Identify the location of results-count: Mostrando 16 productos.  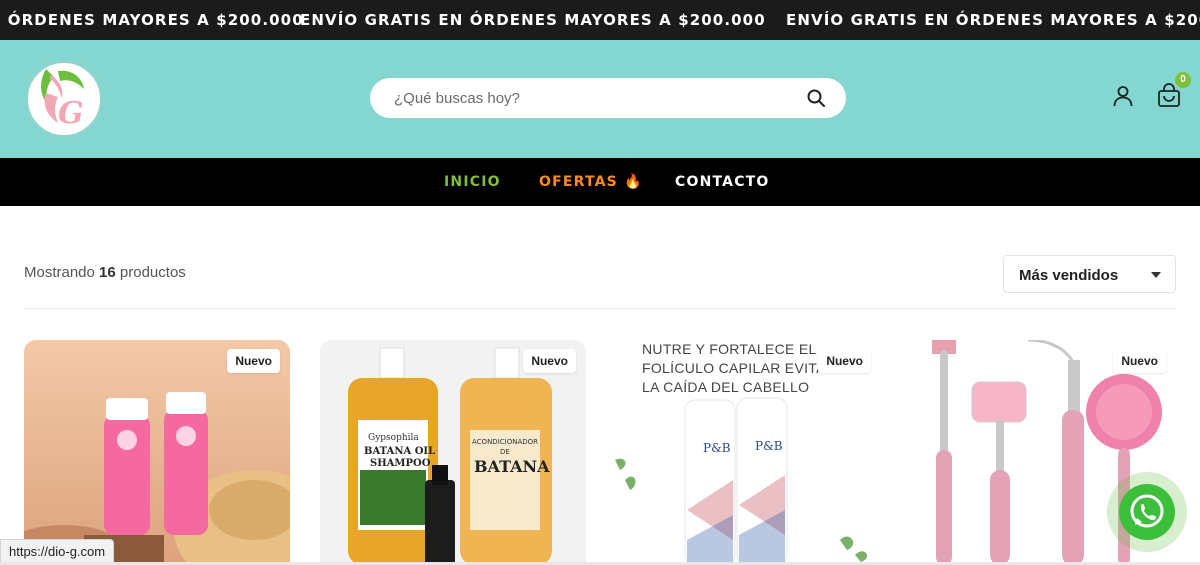
(105, 272).